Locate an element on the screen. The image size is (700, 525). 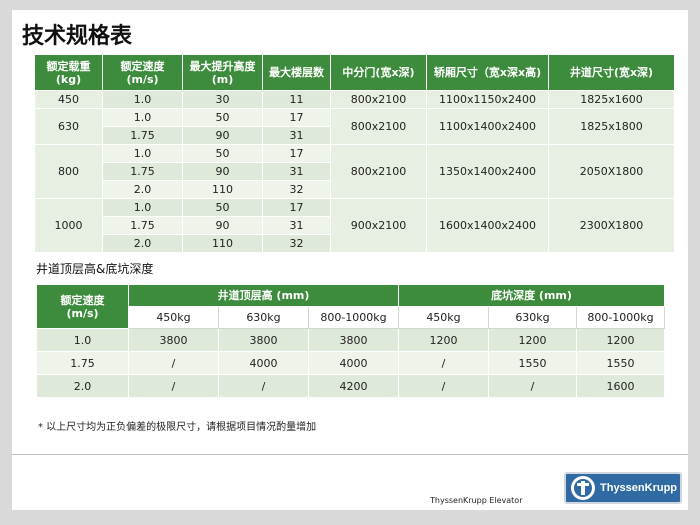
table-row: 2.0//4200//1600 is located at coordinates (351, 386).